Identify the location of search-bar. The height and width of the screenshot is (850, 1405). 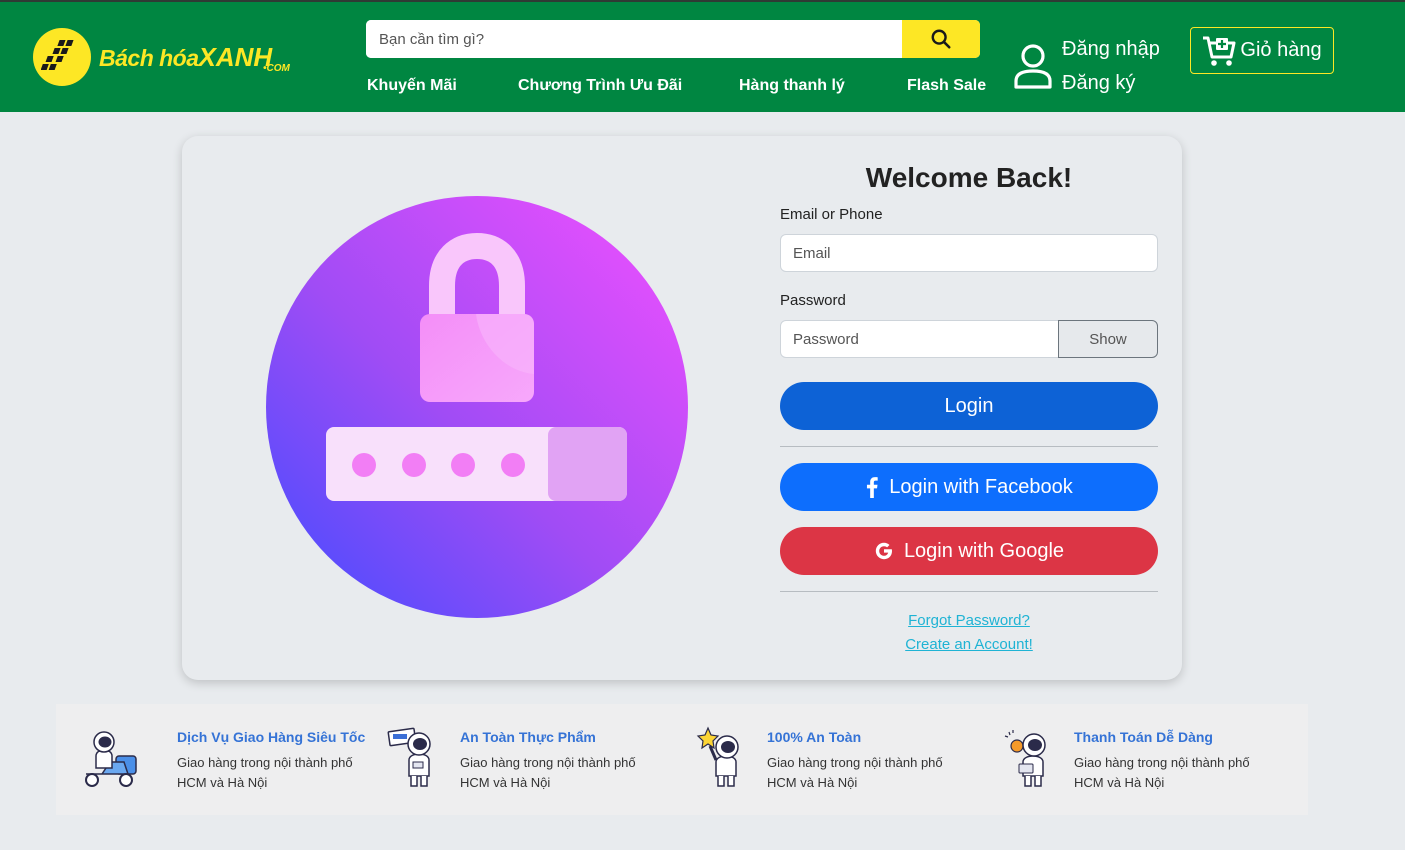
(673, 39).